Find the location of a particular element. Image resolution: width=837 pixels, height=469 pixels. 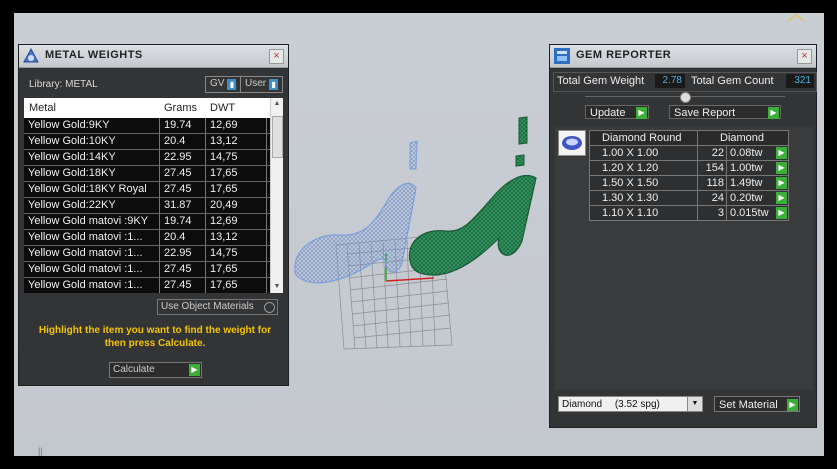

use-object-materials-toggle: Use Object Materials is located at coordinates (217, 307).